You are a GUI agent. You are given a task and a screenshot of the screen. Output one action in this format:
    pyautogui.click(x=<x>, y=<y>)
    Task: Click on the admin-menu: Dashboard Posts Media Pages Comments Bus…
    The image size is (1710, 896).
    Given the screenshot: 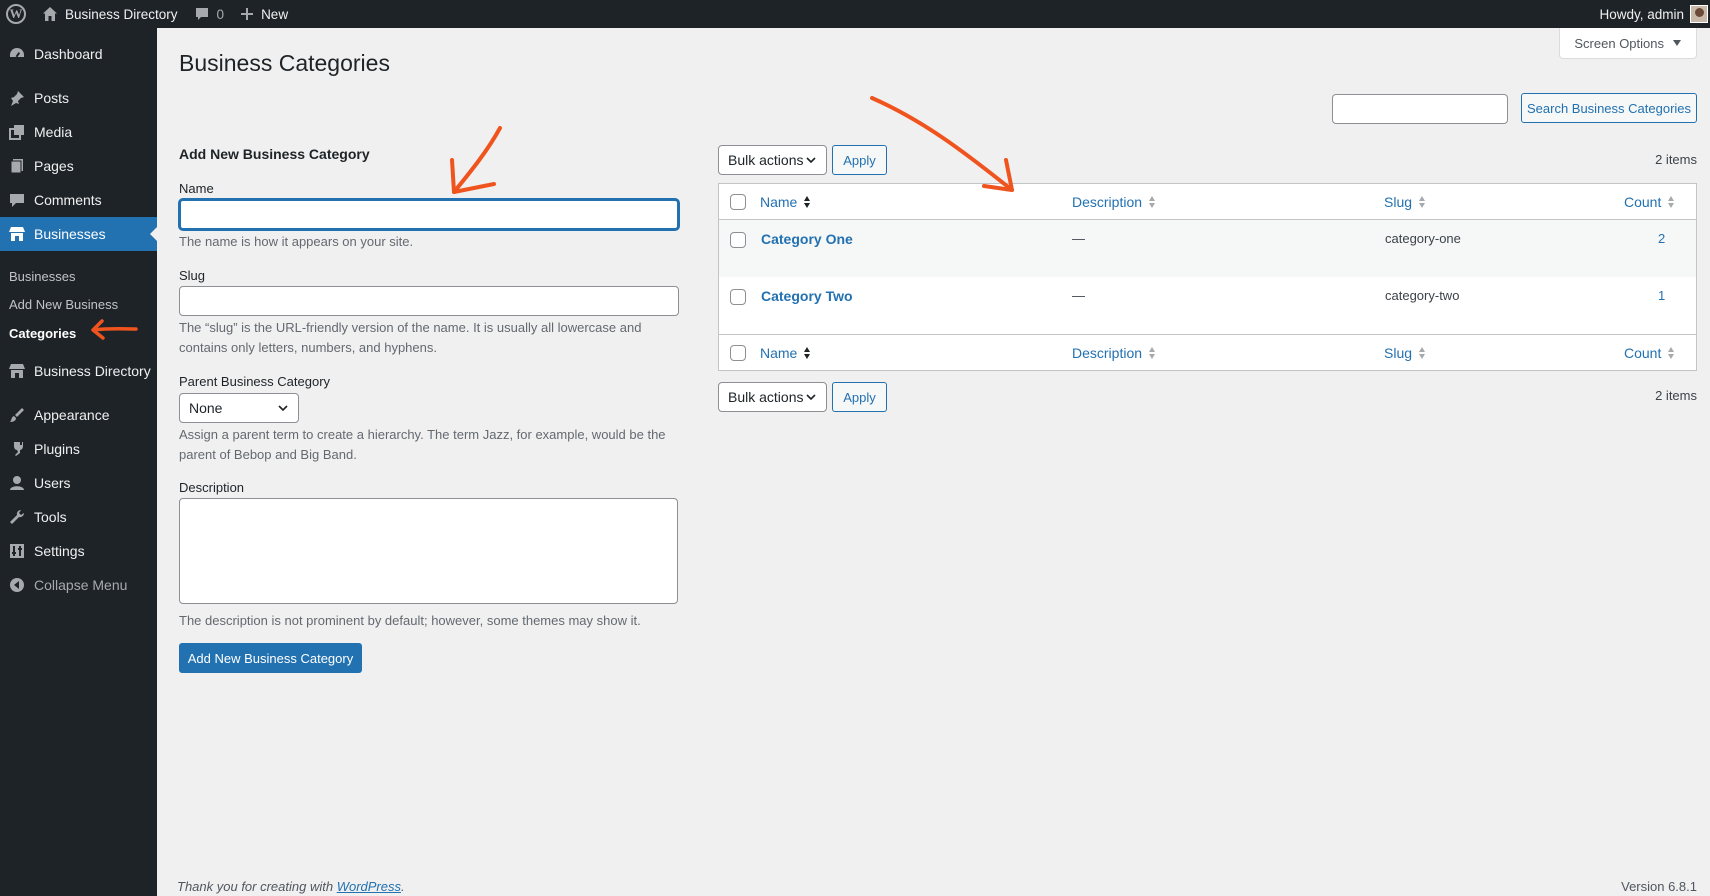 What is the action you would take?
    pyautogui.click(x=78, y=462)
    